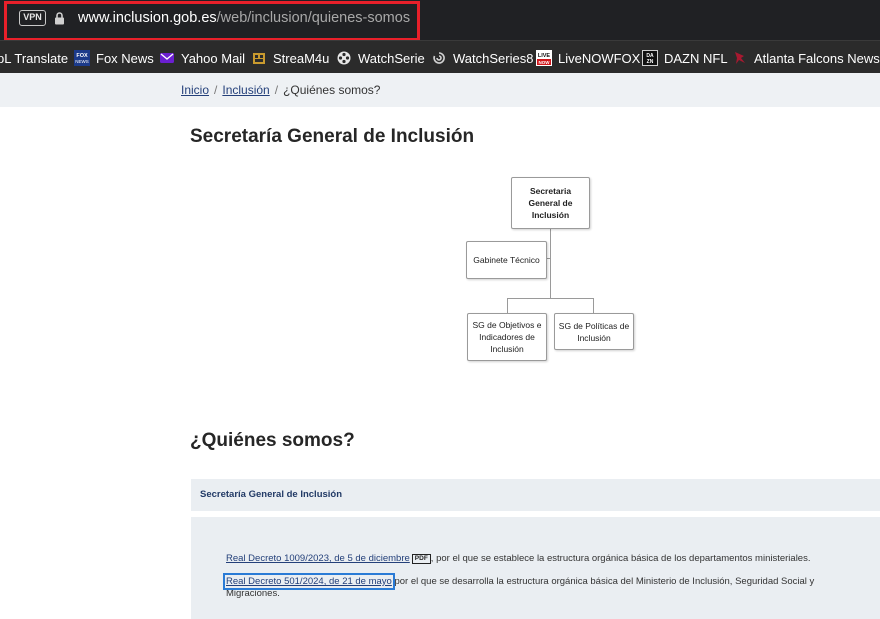 The height and width of the screenshot is (619, 880). Describe the element at coordinates (82, 58) in the screenshot. I see `fox-news-icon: FOX NEWS` at that location.